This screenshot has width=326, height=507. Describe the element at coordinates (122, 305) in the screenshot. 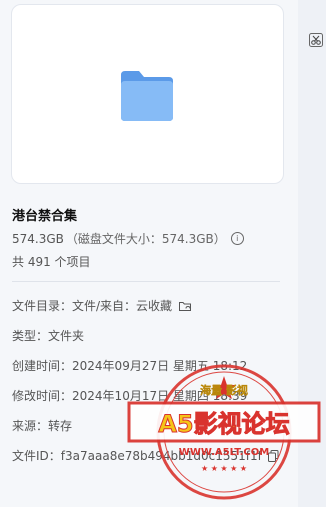

I see `detail-value: 文件/来自：云收藏` at that location.